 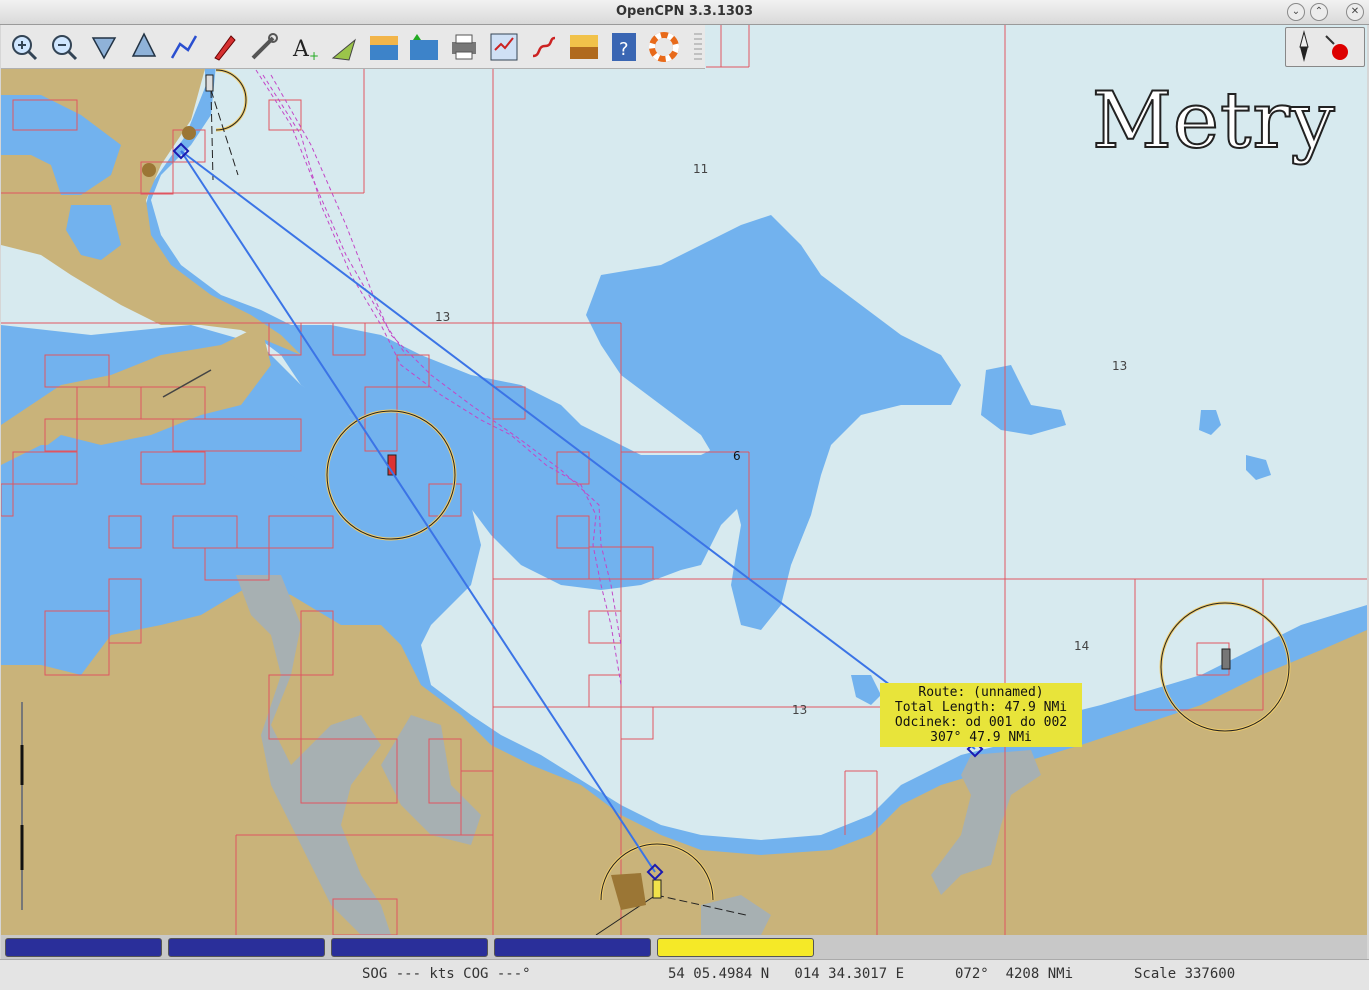 I want to click on sog-cog-readout: SOG --- kts COG ---°, so click(x=446, y=974).